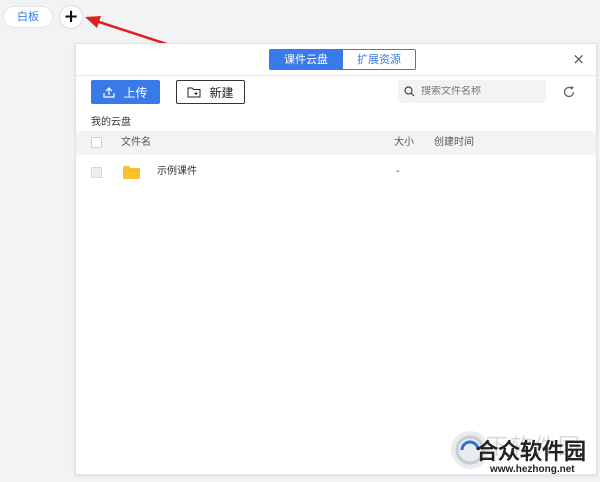 This screenshot has height=482, width=600. I want to click on add-tab-button: +, so click(71, 17).